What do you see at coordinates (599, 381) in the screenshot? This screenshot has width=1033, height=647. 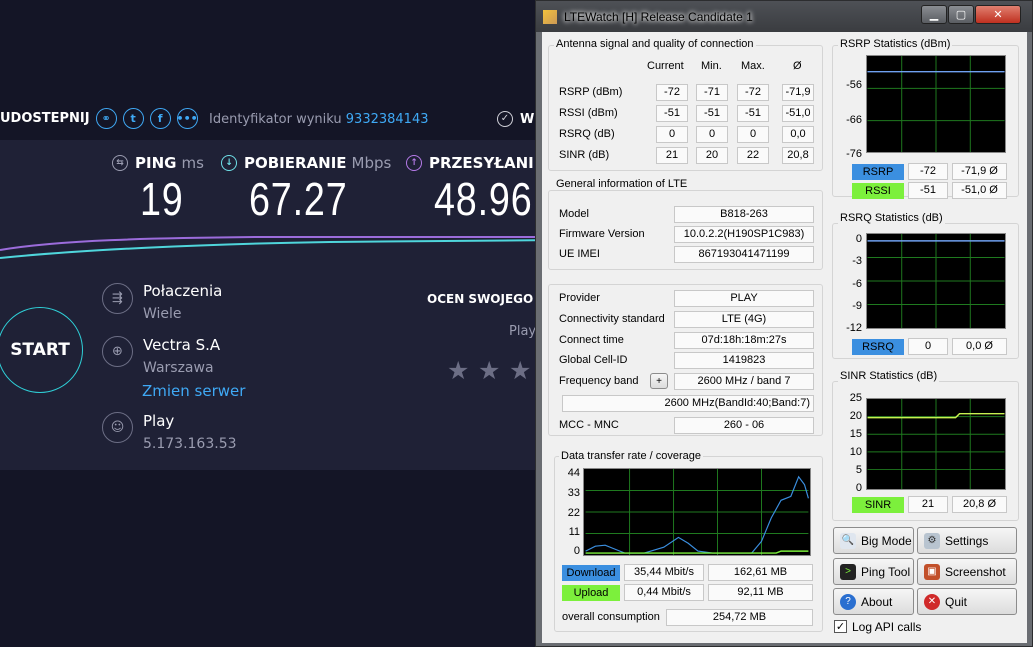 I see `freq-label: Frequency band` at bounding box center [599, 381].